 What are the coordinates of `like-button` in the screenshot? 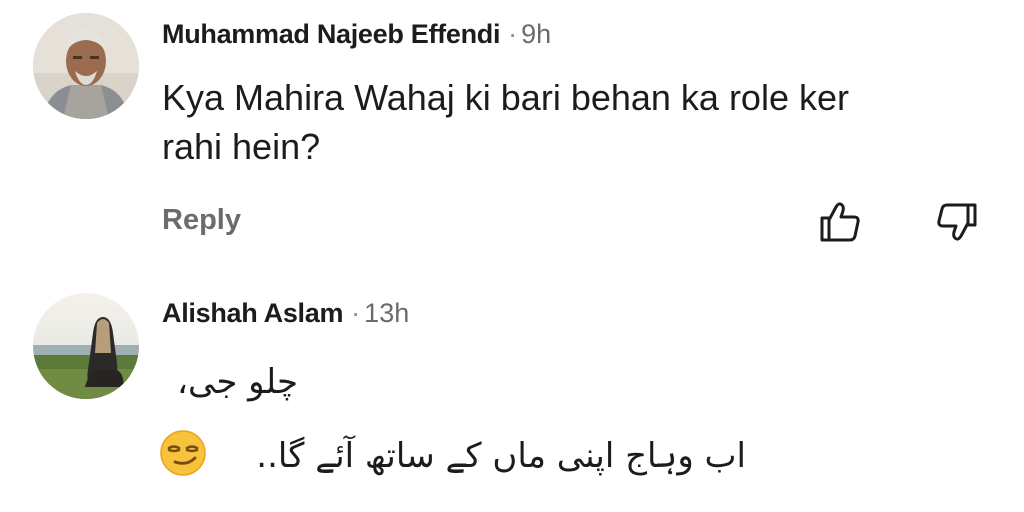 It's located at (840, 222).